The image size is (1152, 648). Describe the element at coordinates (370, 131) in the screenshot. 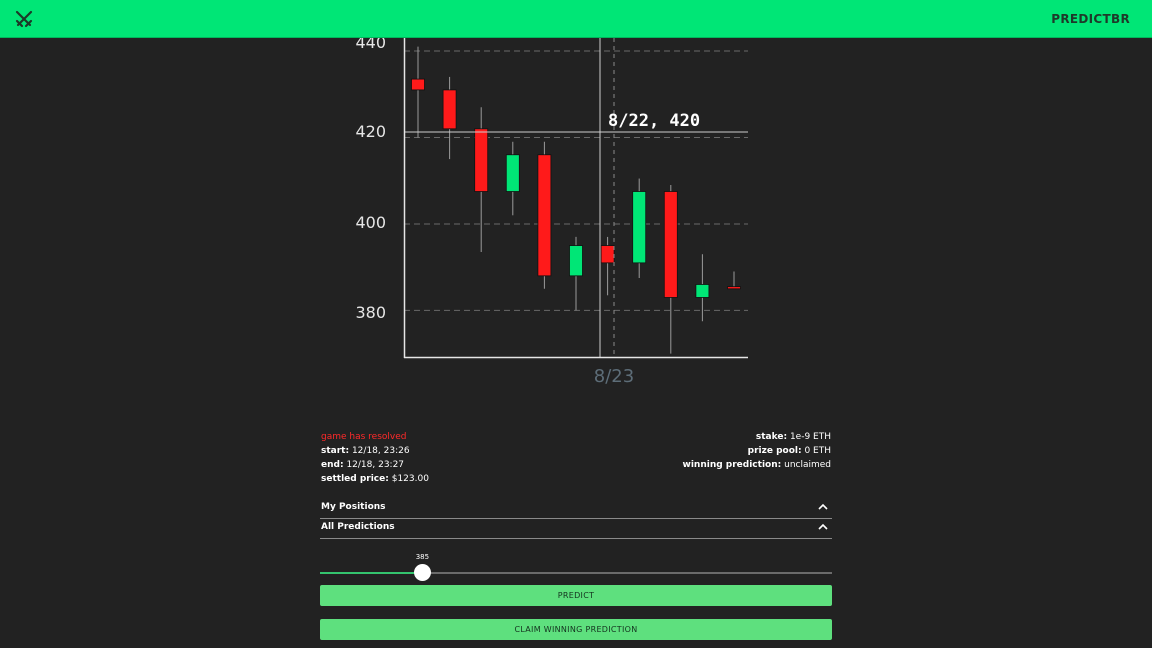

I see `y-tick-label: 420` at that location.